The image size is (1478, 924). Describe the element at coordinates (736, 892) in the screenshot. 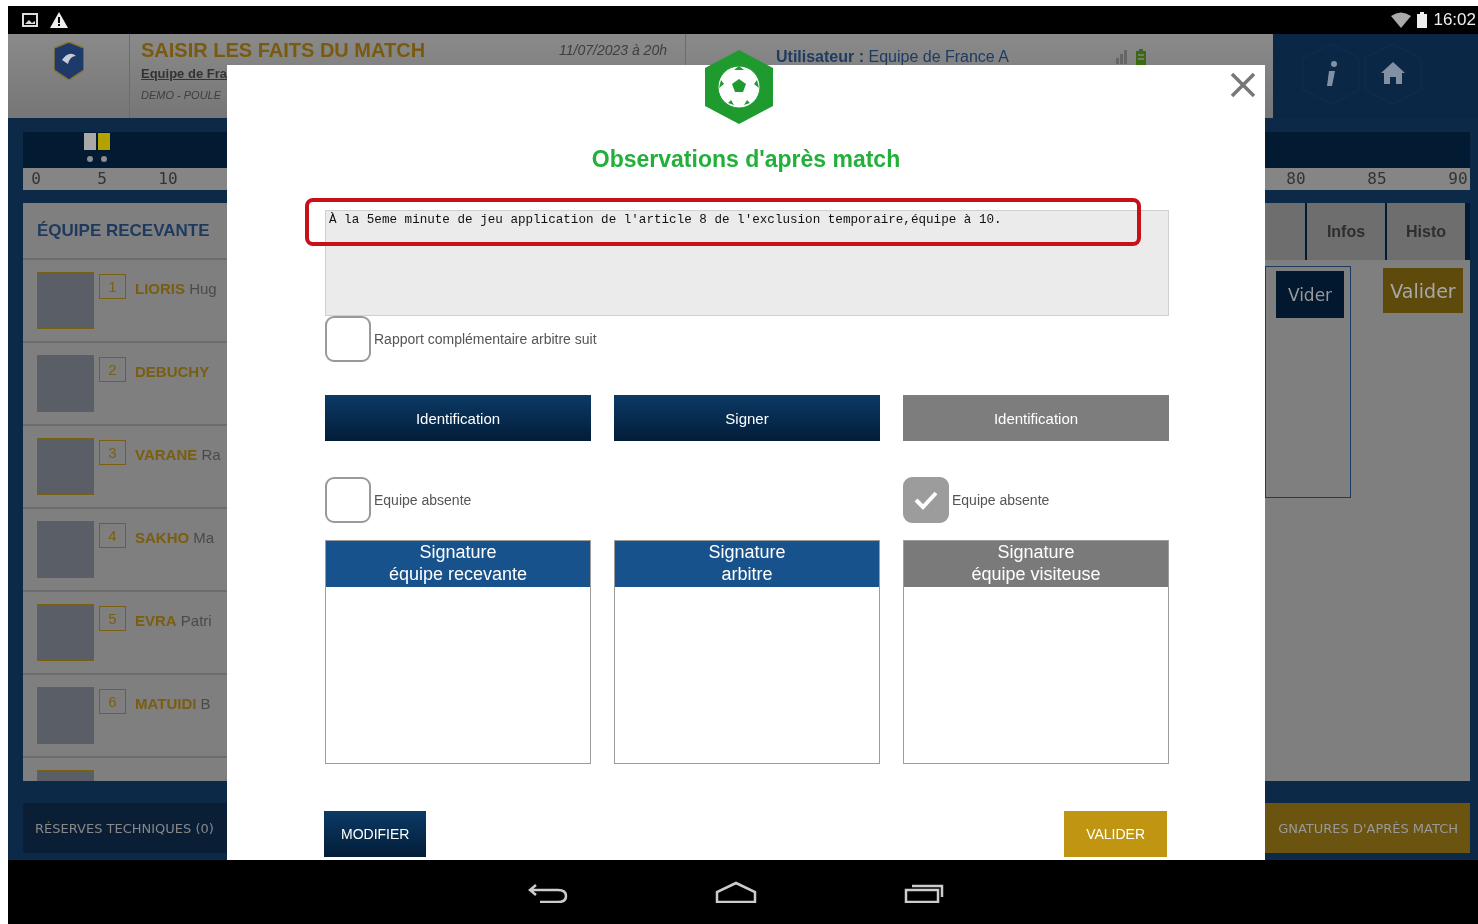

I see `home-icon` at that location.